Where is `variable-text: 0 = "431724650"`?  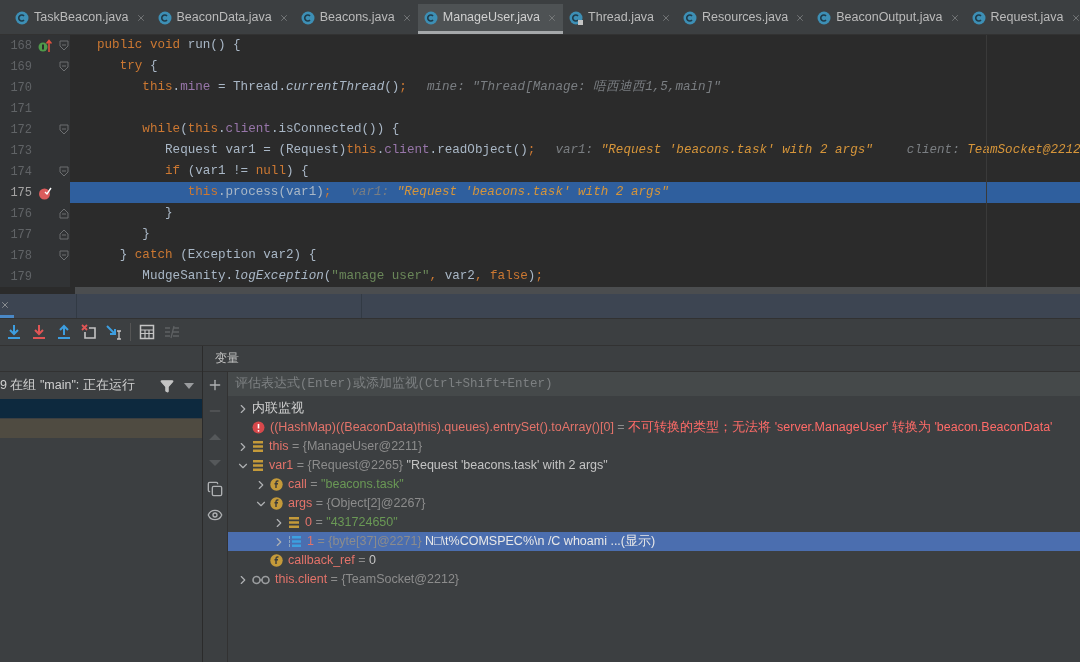 variable-text: 0 = "431724650" is located at coordinates (351, 523).